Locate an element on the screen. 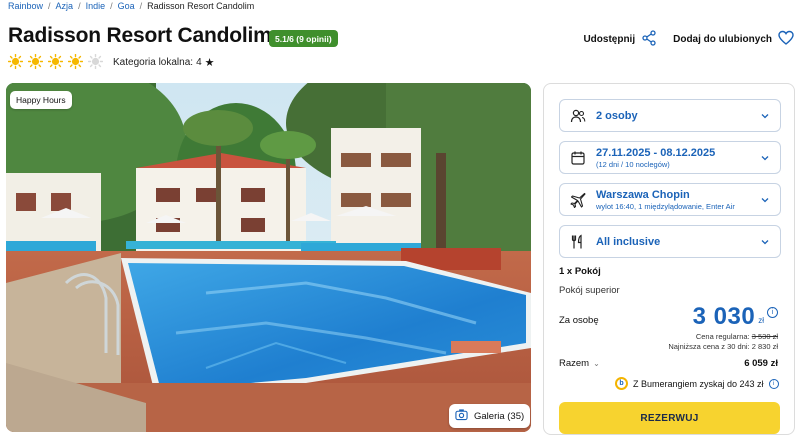  breadcrumb-current: Radisson Resort Candolim is located at coordinates (201, 6).